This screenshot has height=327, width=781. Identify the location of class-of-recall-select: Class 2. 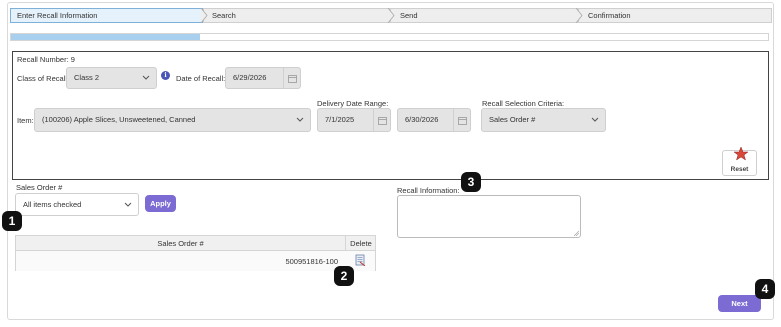
(111, 78).